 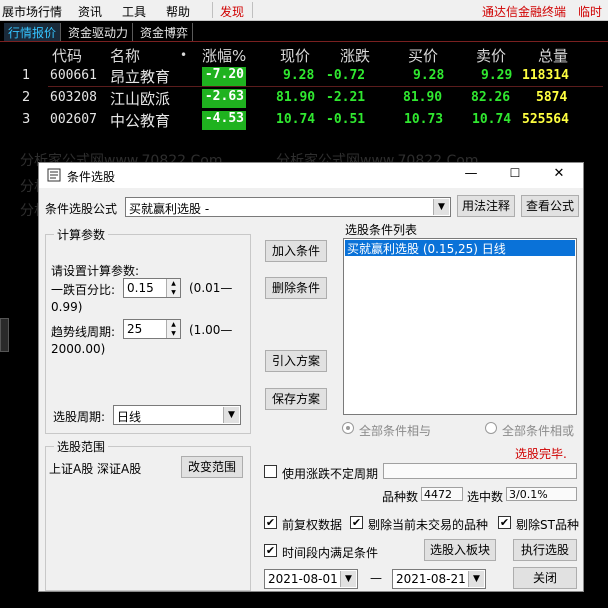 What do you see at coordinates (270, 522) in the screenshot?
I see `forward-adjust-checkbox: ✔` at bounding box center [270, 522].